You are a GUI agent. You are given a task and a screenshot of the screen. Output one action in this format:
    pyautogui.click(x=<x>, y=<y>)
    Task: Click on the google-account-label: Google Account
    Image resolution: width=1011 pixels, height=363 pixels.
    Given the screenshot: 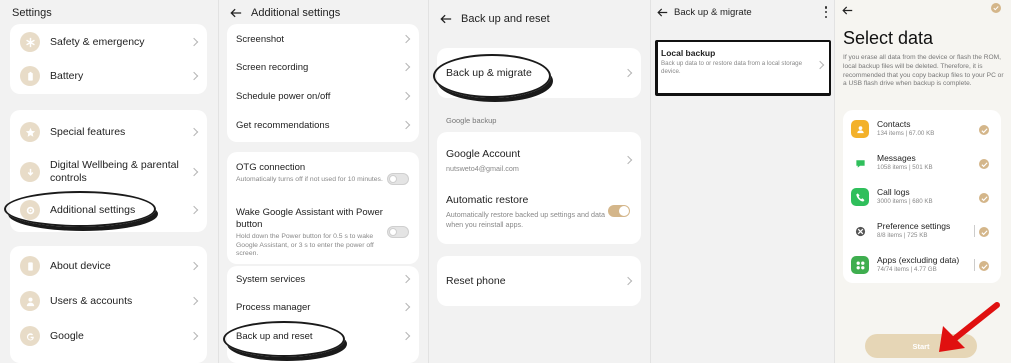 What is the action you would take?
    pyautogui.click(x=483, y=154)
    